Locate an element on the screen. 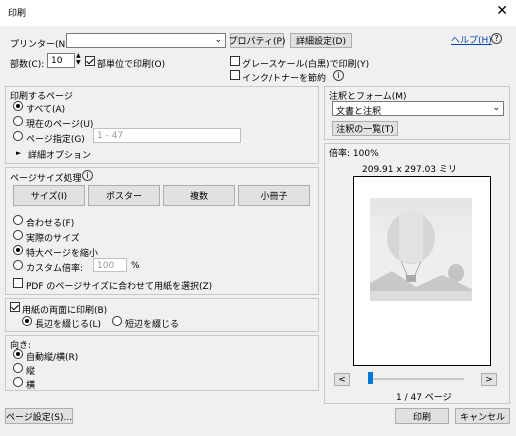  page-sizing-title: ページサイズ処理 is located at coordinates (46, 179).